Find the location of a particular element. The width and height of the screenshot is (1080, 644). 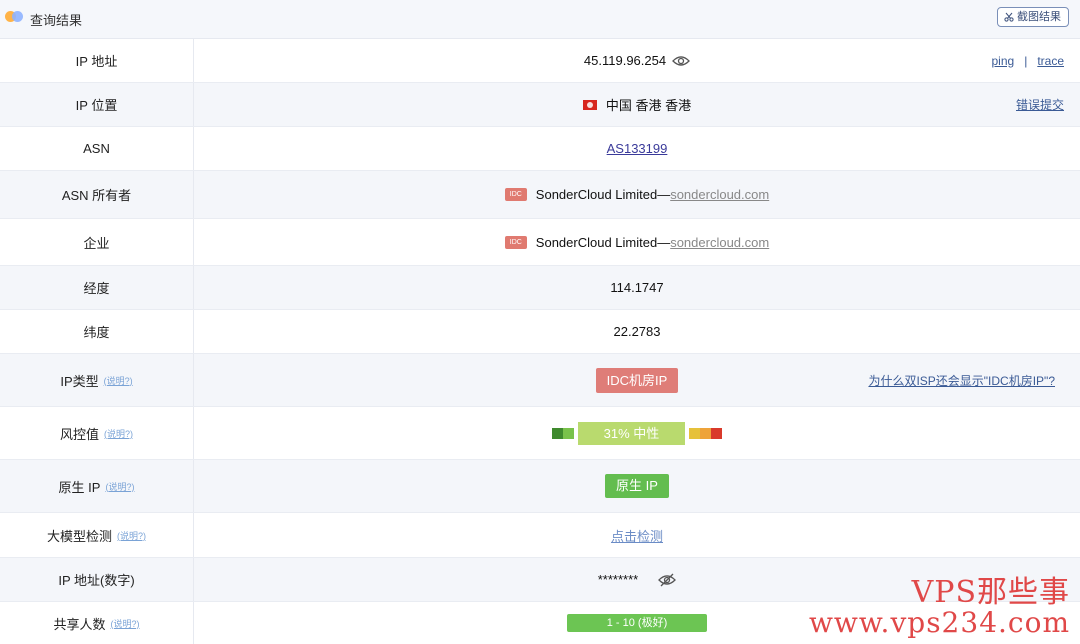

hong-kong-flag-icon is located at coordinates (589, 104).